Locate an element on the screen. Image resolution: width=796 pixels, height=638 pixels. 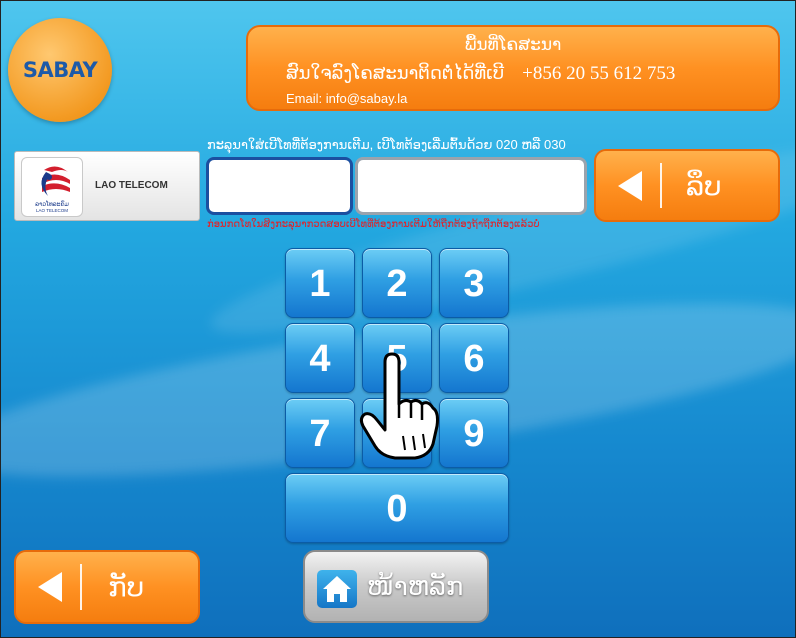
keypad-key-0: 0 is located at coordinates (397, 508).